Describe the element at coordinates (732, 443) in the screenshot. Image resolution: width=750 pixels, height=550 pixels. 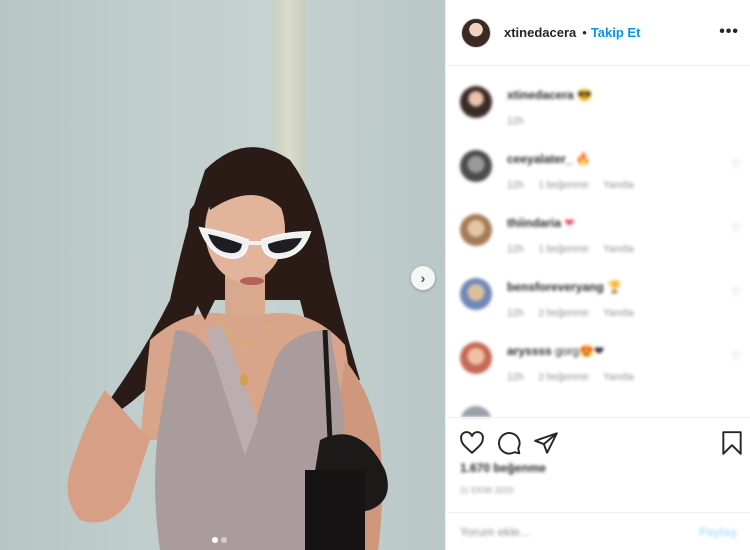
I see `bookmark-icon` at that location.